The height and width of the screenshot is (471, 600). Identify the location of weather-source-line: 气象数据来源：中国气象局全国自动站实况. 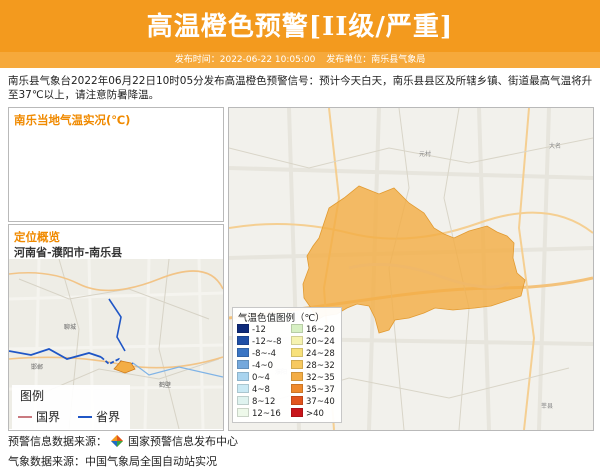
(112, 461).